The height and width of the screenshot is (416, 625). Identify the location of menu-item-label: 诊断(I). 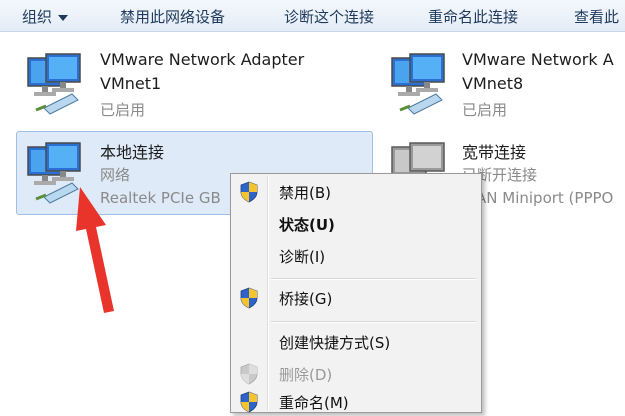
(302, 257).